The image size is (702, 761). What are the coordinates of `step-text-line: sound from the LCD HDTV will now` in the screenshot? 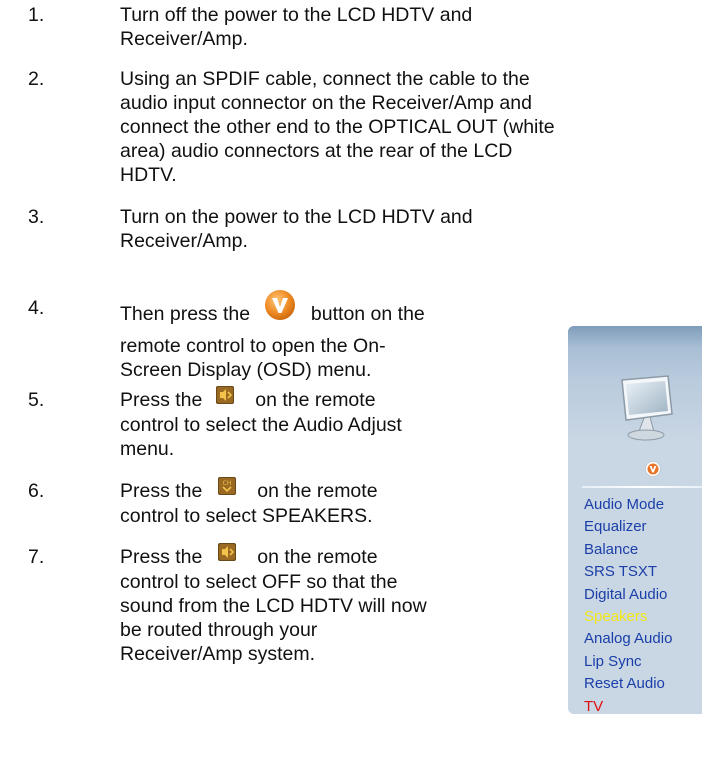 It's located at (273, 605).